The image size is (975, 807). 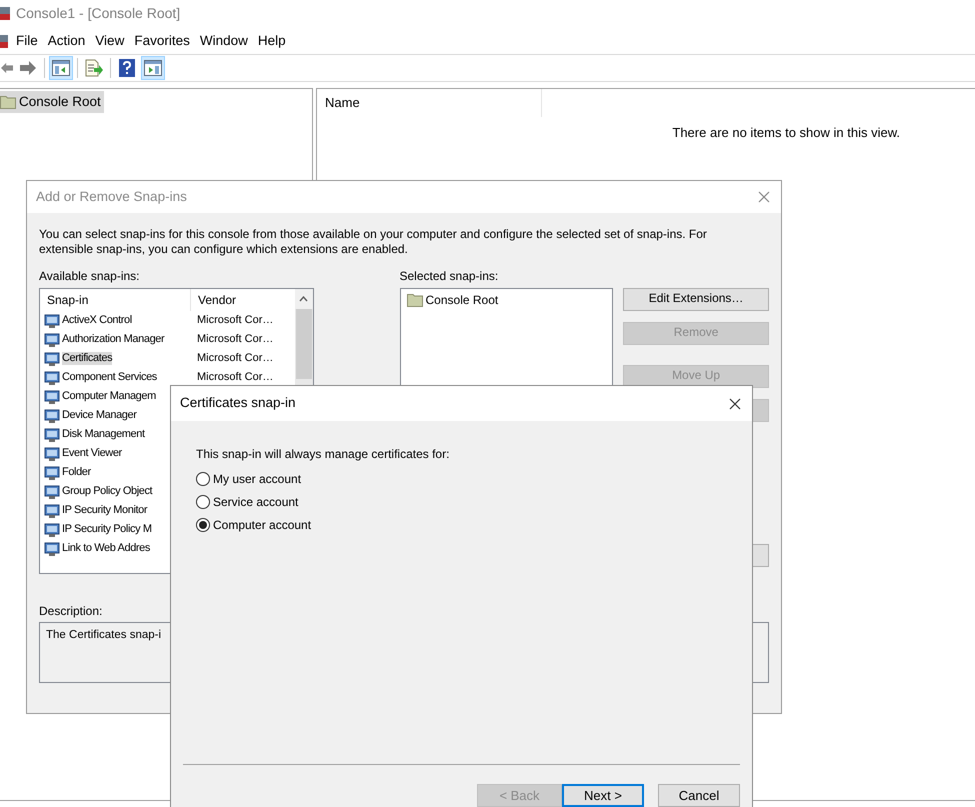 What do you see at coordinates (474, 479) in the screenshot?
I see `radio-option: My user account` at bounding box center [474, 479].